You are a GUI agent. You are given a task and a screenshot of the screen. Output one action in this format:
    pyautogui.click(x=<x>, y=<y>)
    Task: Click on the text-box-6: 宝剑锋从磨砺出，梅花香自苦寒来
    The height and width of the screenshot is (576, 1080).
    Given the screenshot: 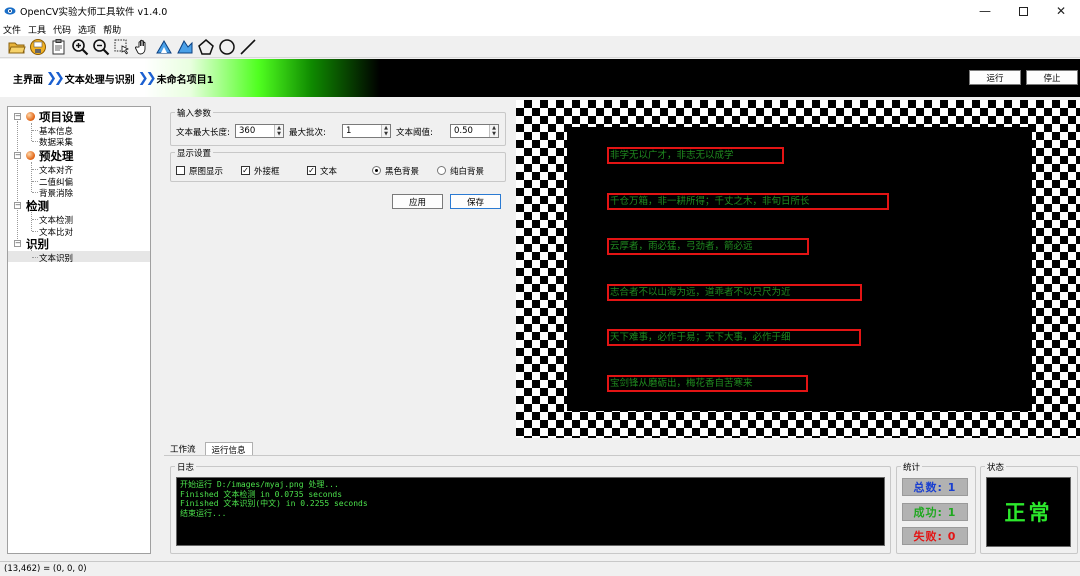 What is the action you would take?
    pyautogui.click(x=707, y=383)
    